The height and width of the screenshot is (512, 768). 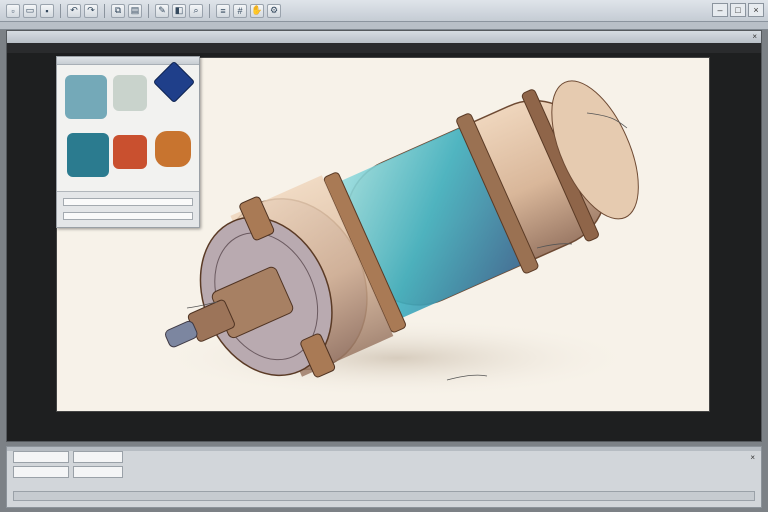 What do you see at coordinates (47, 10) in the screenshot?
I see `save-icon: ▪` at bounding box center [47, 10].